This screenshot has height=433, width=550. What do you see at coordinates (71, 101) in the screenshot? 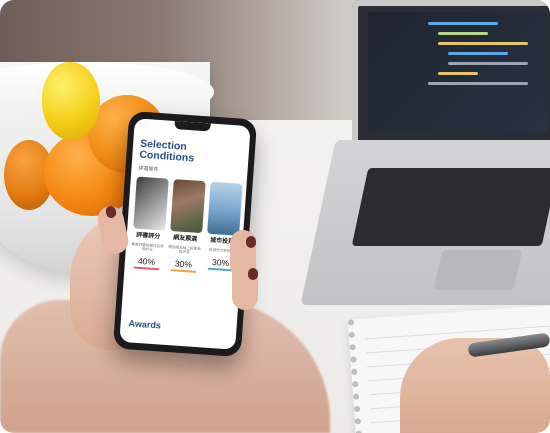
I see `lemon` at bounding box center [71, 101].